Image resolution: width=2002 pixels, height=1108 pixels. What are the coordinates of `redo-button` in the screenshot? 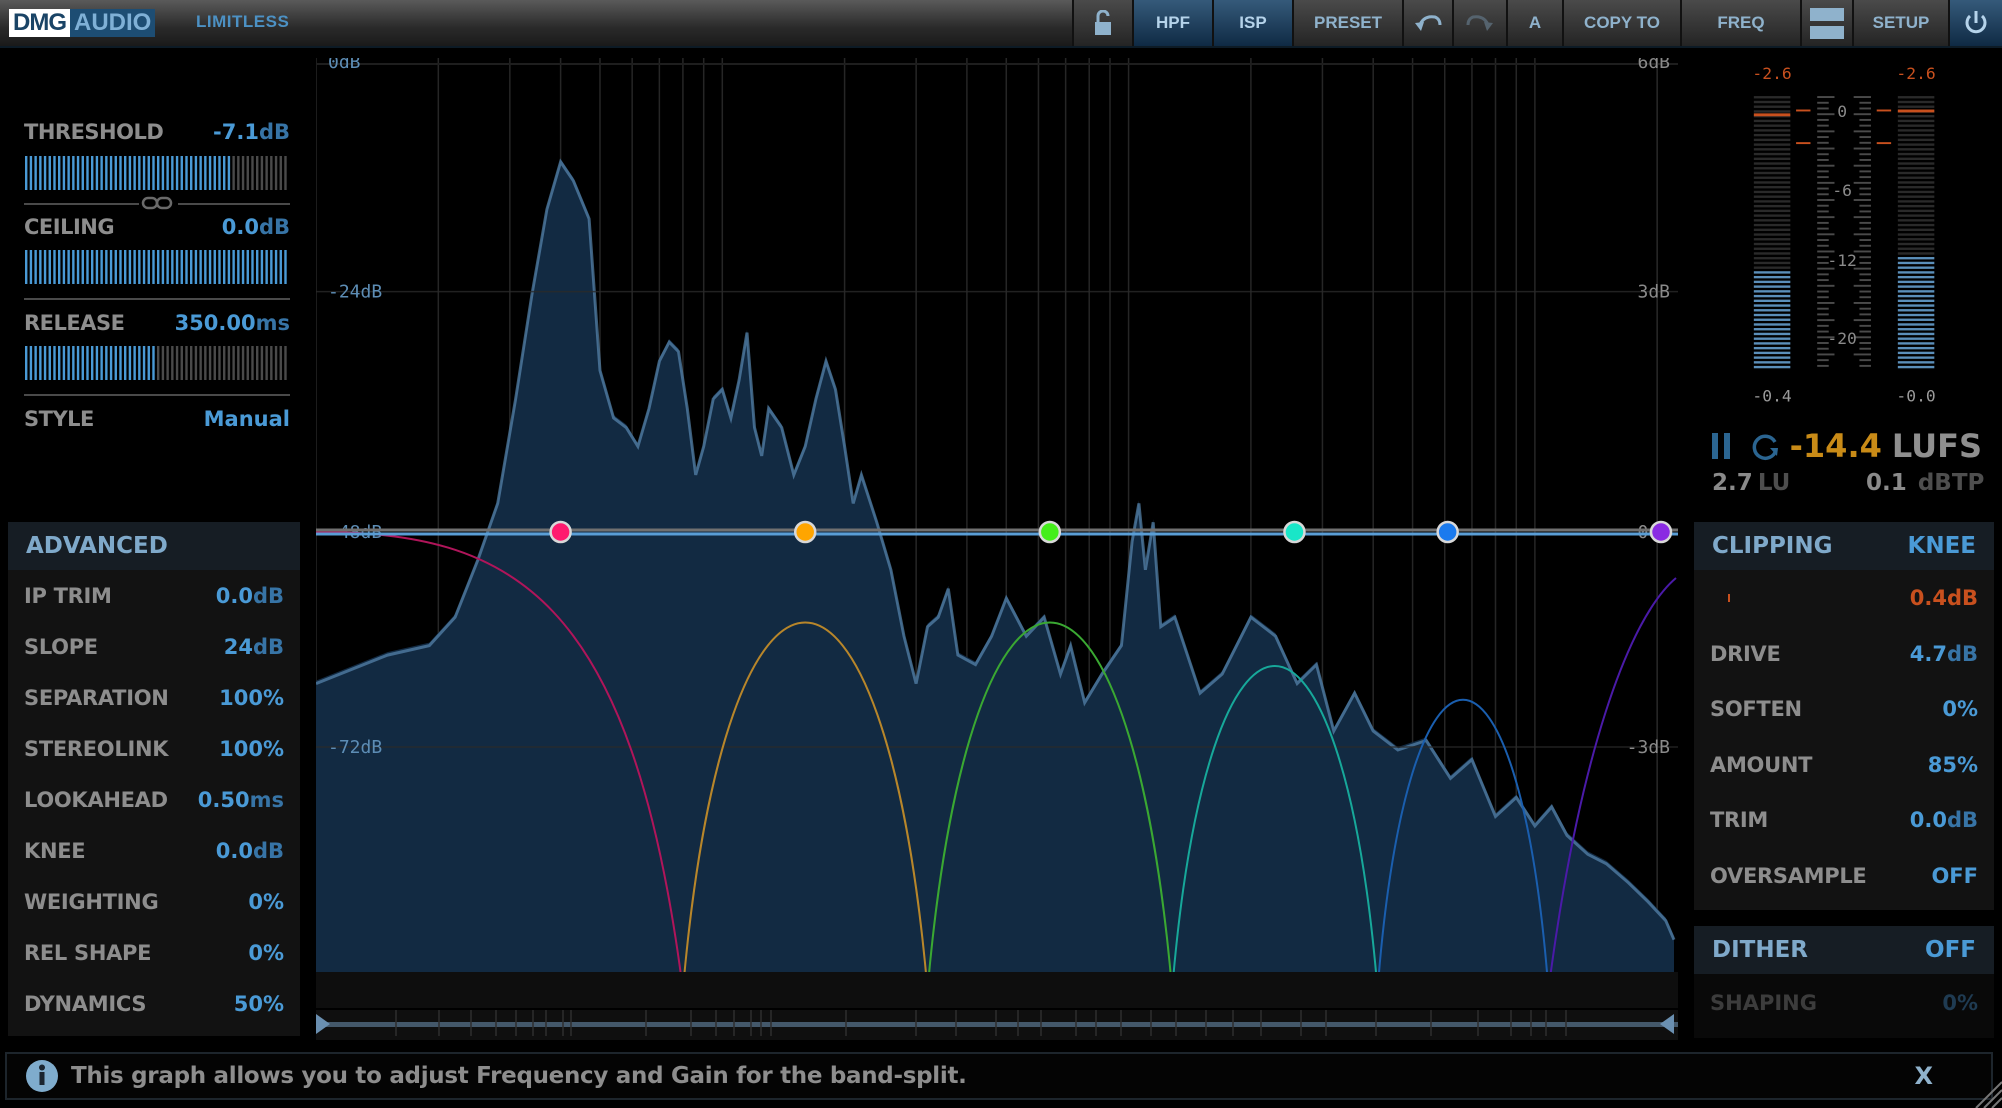 It's located at (1479, 23).